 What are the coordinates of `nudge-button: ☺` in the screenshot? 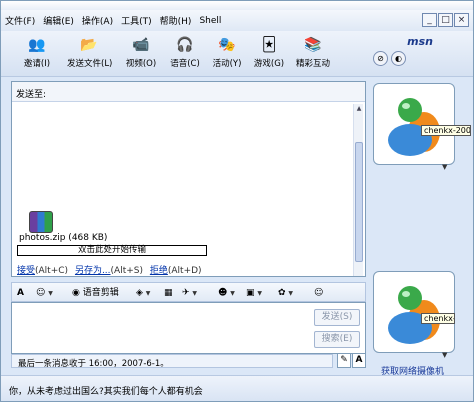 It's located at (318, 293).